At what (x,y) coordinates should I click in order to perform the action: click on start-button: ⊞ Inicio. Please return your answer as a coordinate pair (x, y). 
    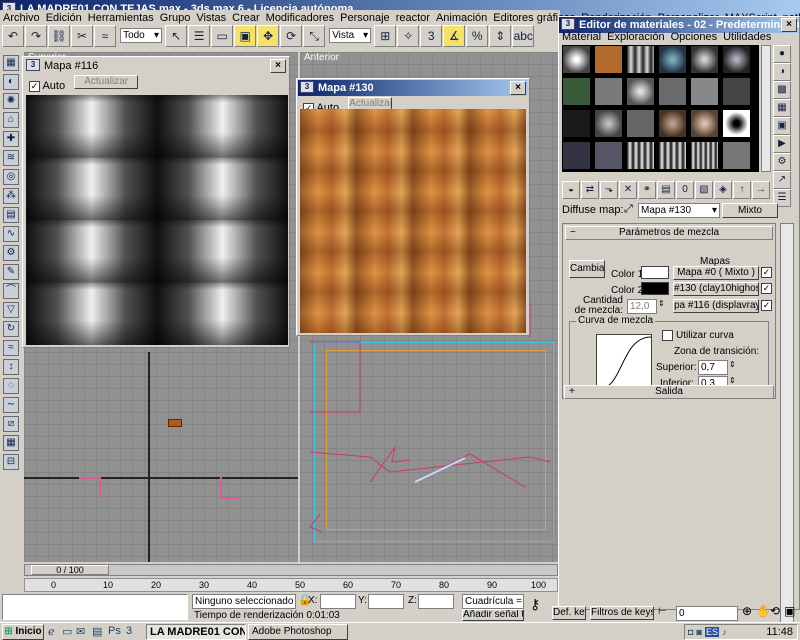
    Looking at the image, I should click on (23, 632).